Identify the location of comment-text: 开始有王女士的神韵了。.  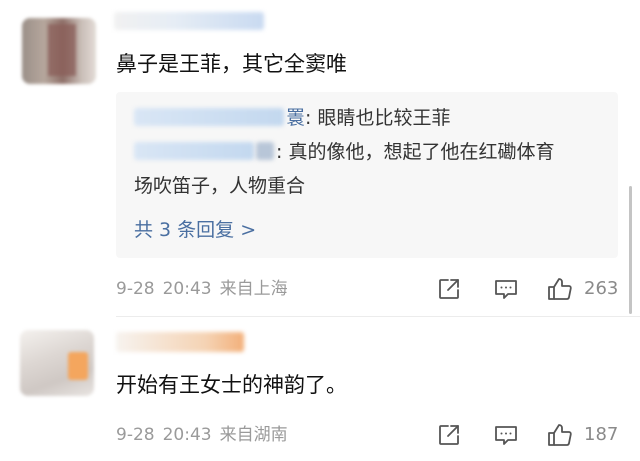
(231, 385).